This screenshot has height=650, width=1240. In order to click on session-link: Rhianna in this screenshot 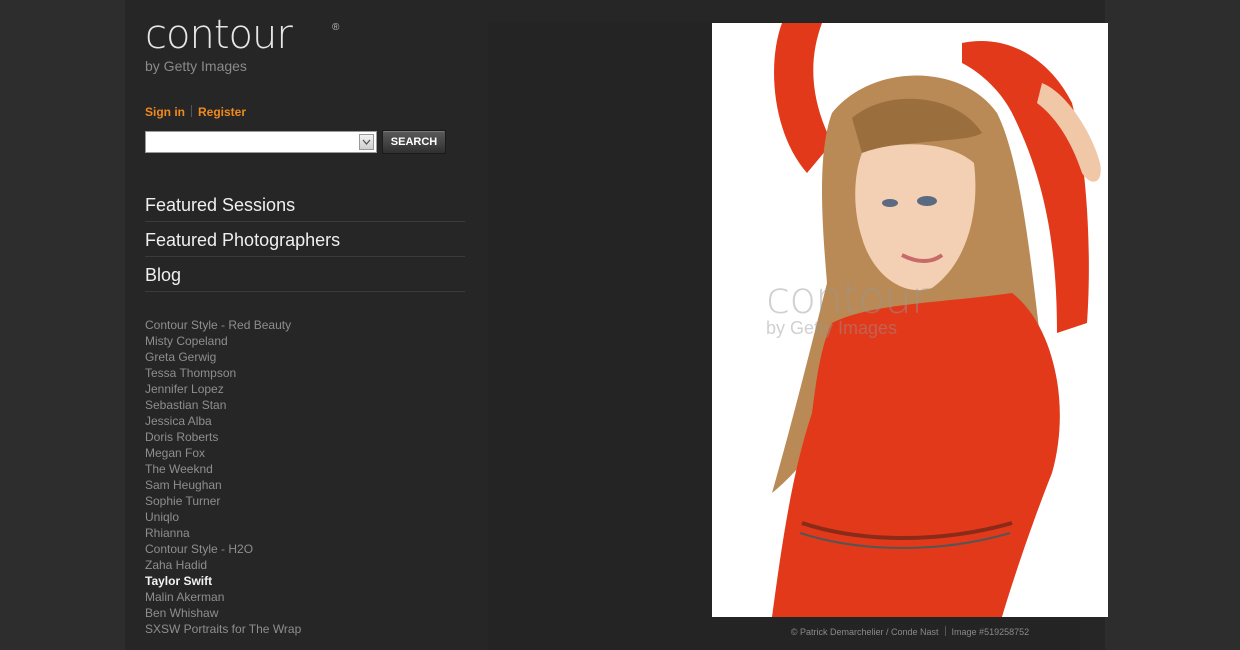, I will do `click(223, 533)`.